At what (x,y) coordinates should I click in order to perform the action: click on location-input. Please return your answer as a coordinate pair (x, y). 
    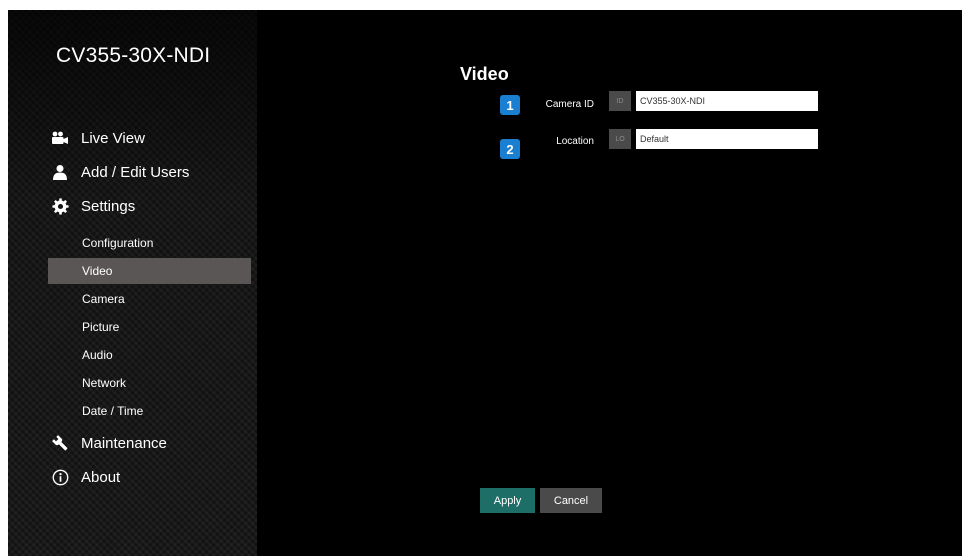
    Looking at the image, I should click on (727, 139).